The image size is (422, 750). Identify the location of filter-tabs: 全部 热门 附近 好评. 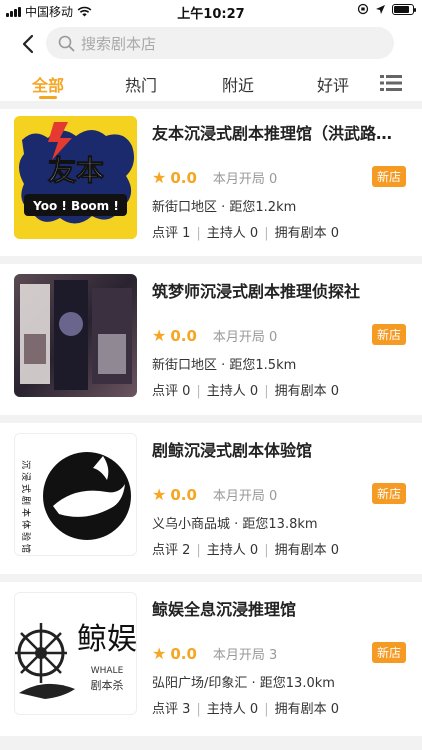
(211, 84).